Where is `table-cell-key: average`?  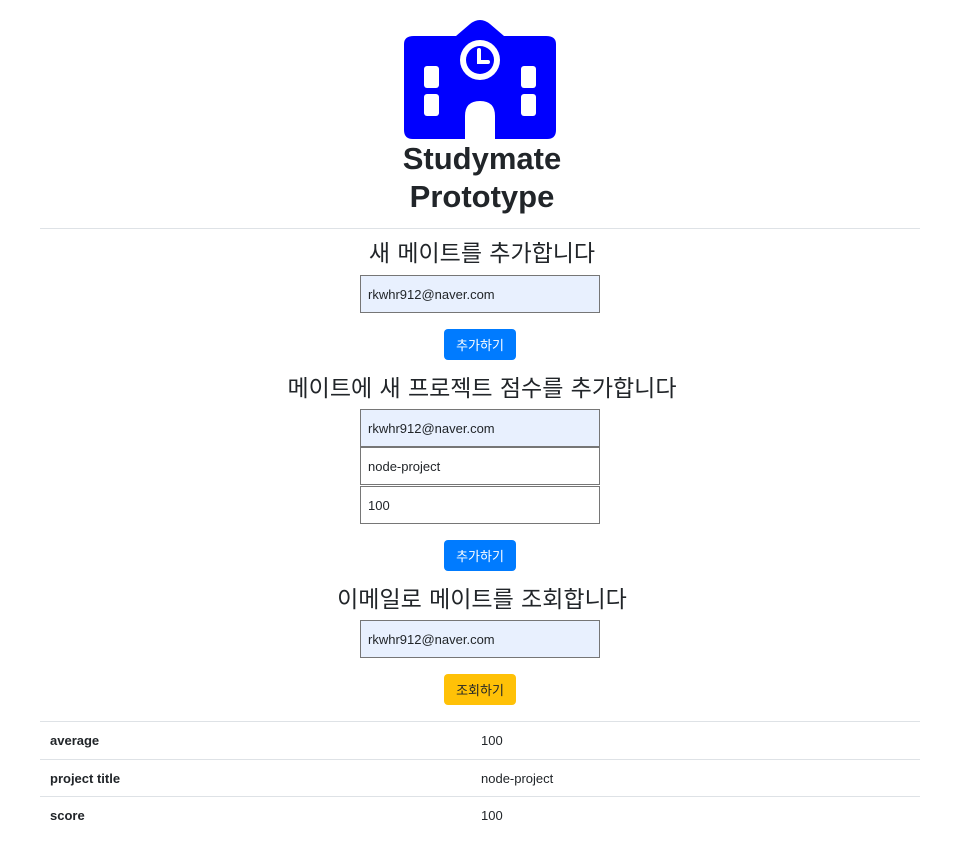 table-cell-key: average is located at coordinates (75, 740).